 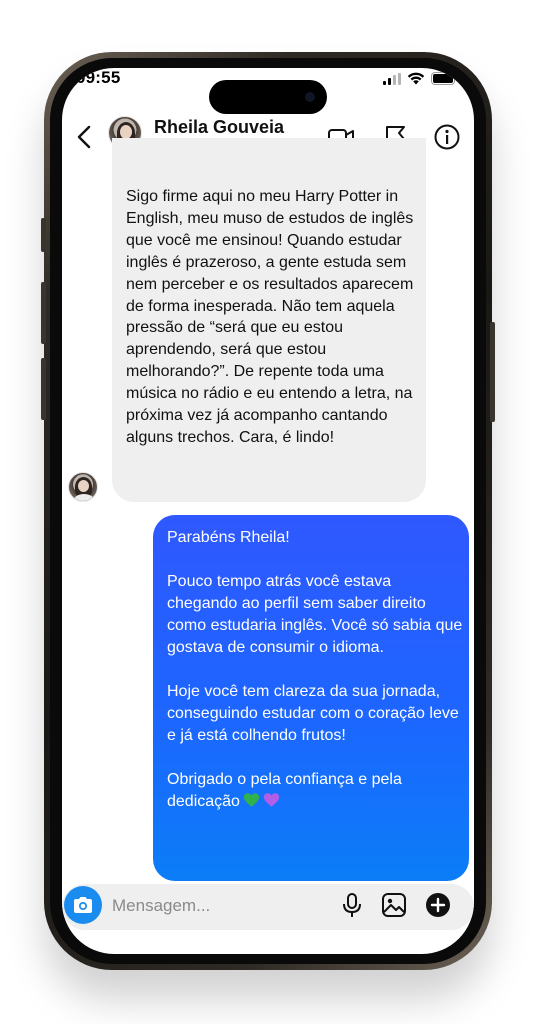 I want to click on sent-message-paragraph: Parabéns Rheila!, so click(x=228, y=537).